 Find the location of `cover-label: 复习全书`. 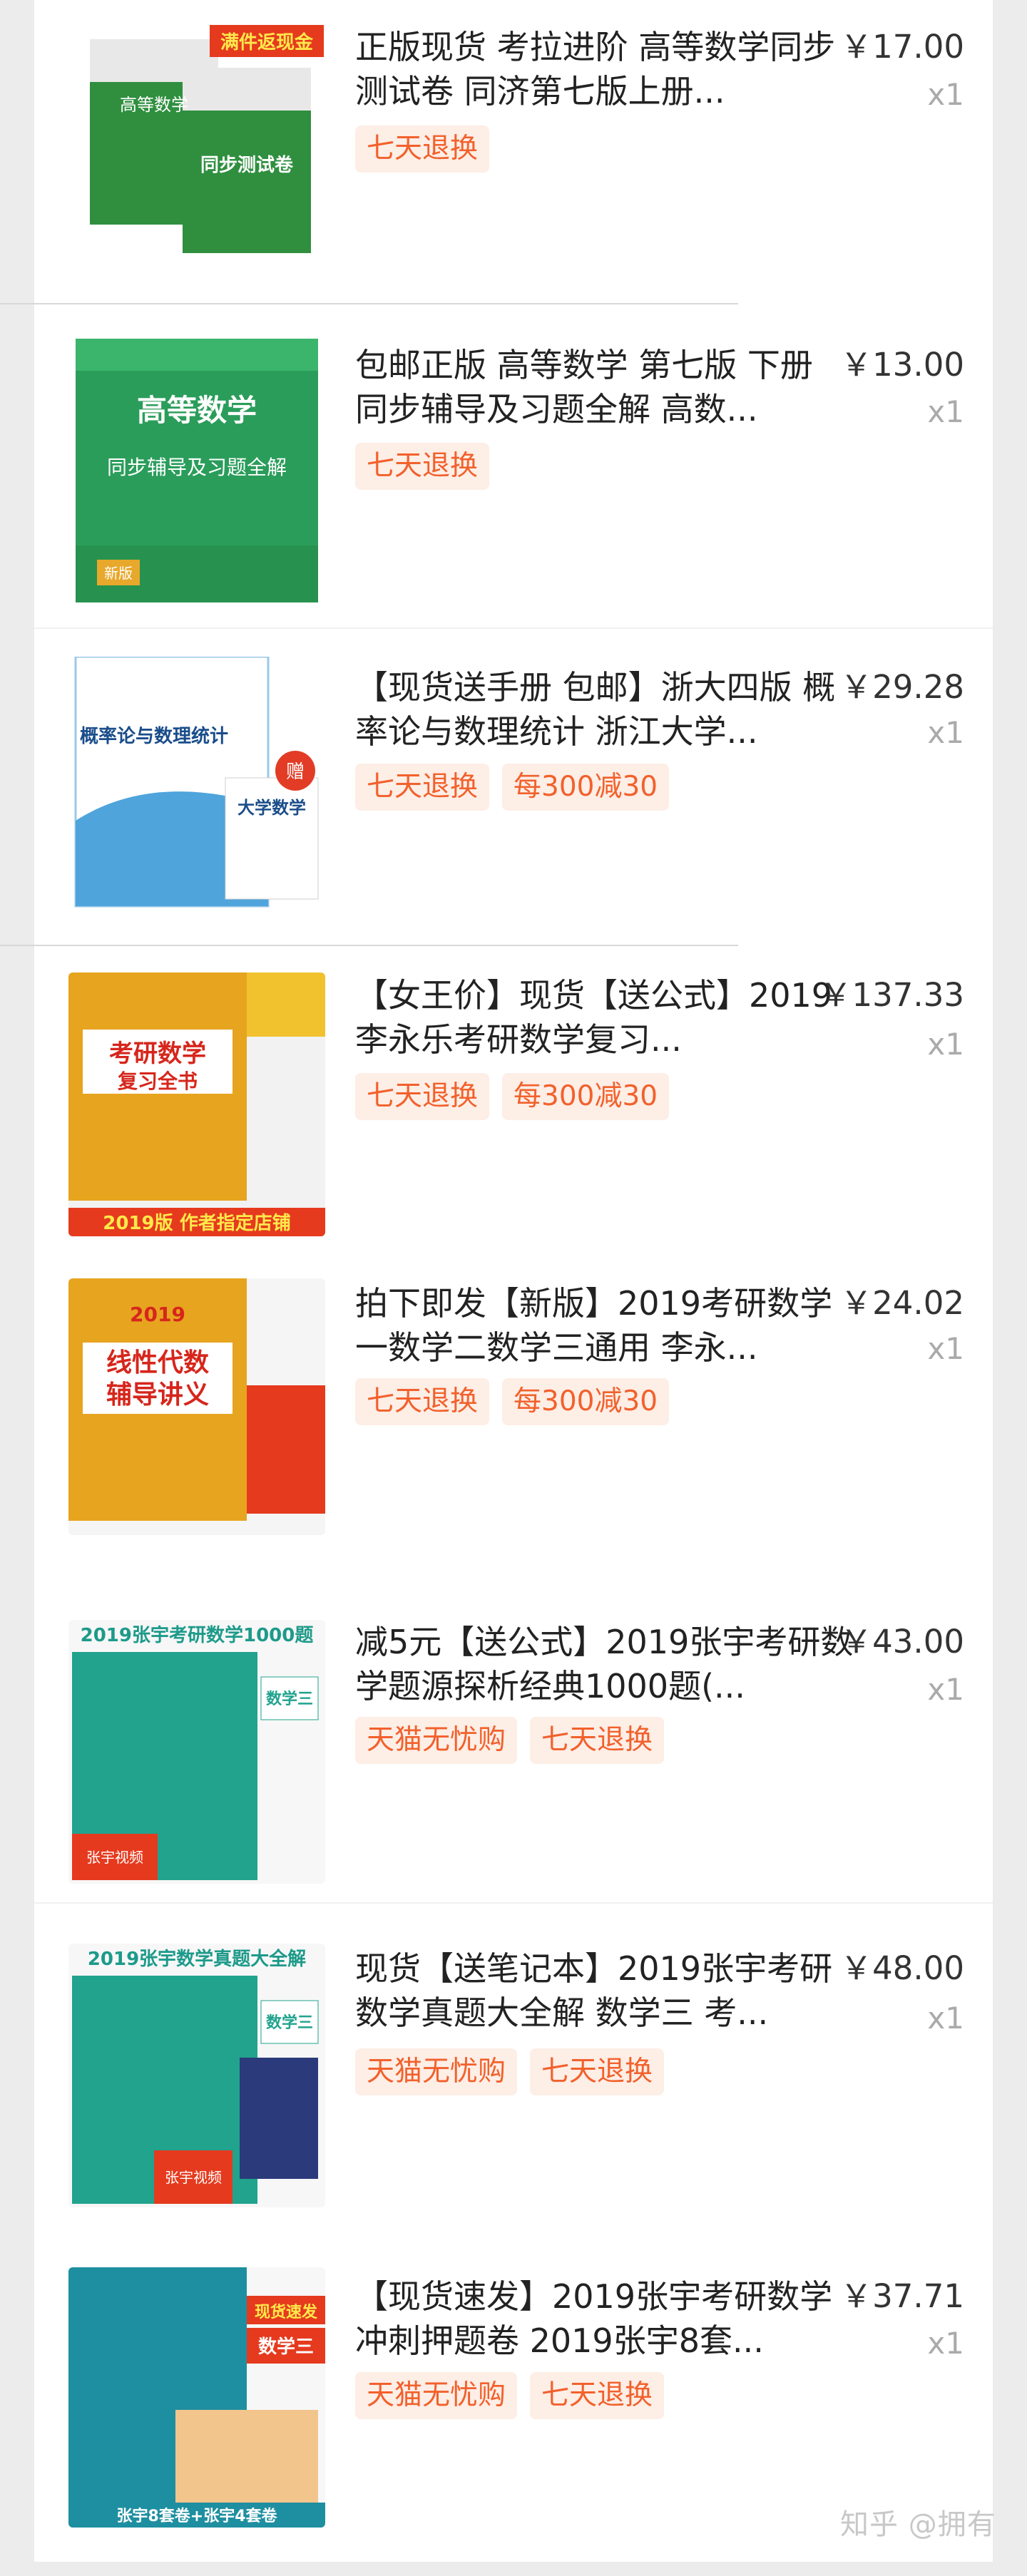

cover-label: 复习全书 is located at coordinates (158, 1081).